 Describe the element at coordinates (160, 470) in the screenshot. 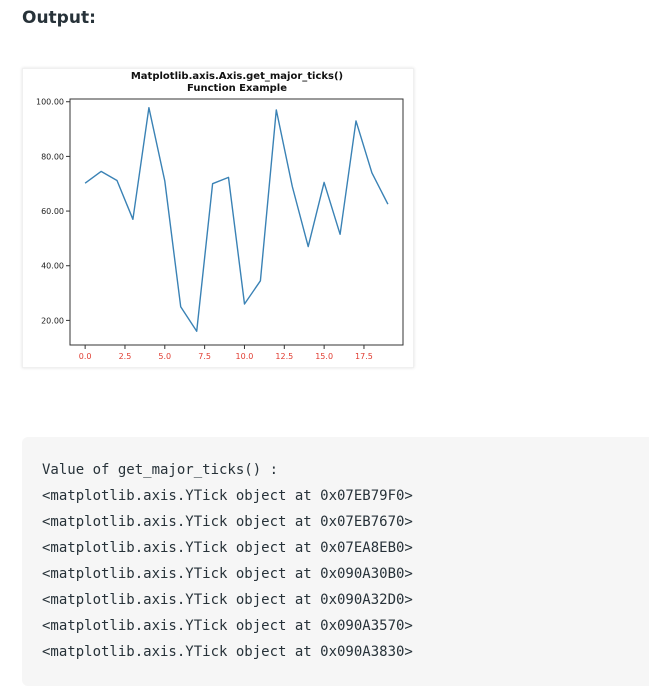

I see `output-line: Value of get_major_ticks() :` at that location.